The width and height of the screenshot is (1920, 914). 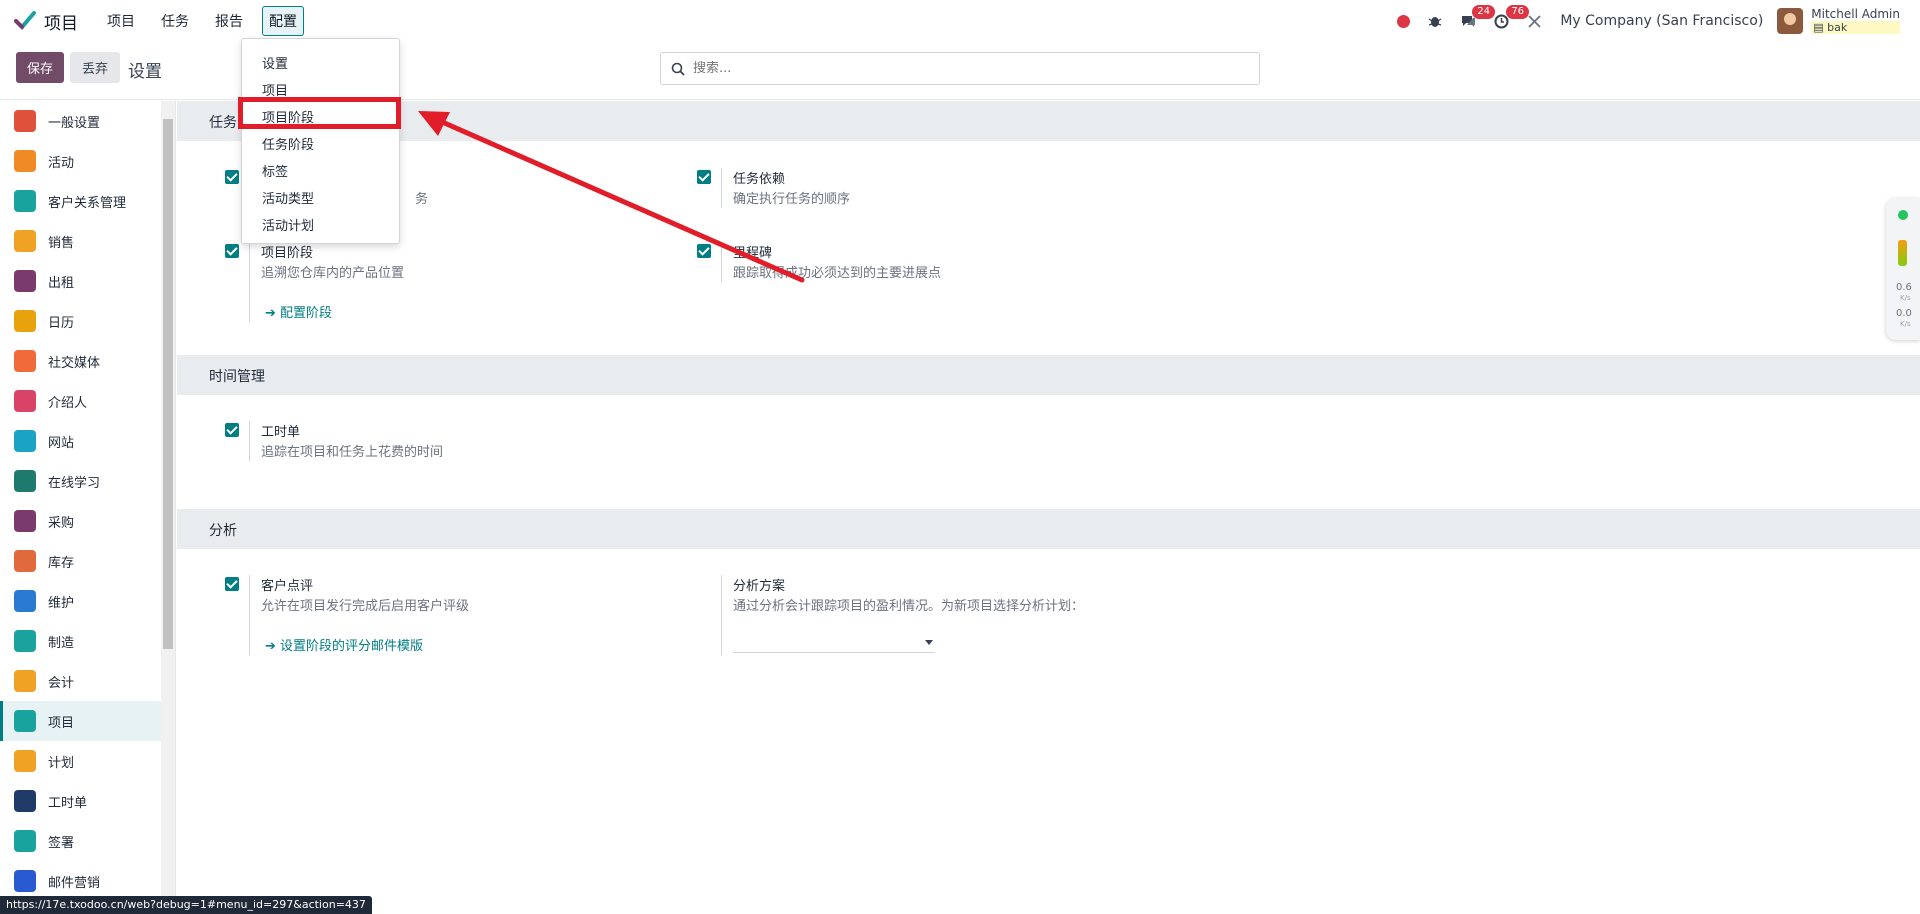 What do you see at coordinates (87, 521) in the screenshot?
I see `sidebar-item-purchase: 采购` at bounding box center [87, 521].